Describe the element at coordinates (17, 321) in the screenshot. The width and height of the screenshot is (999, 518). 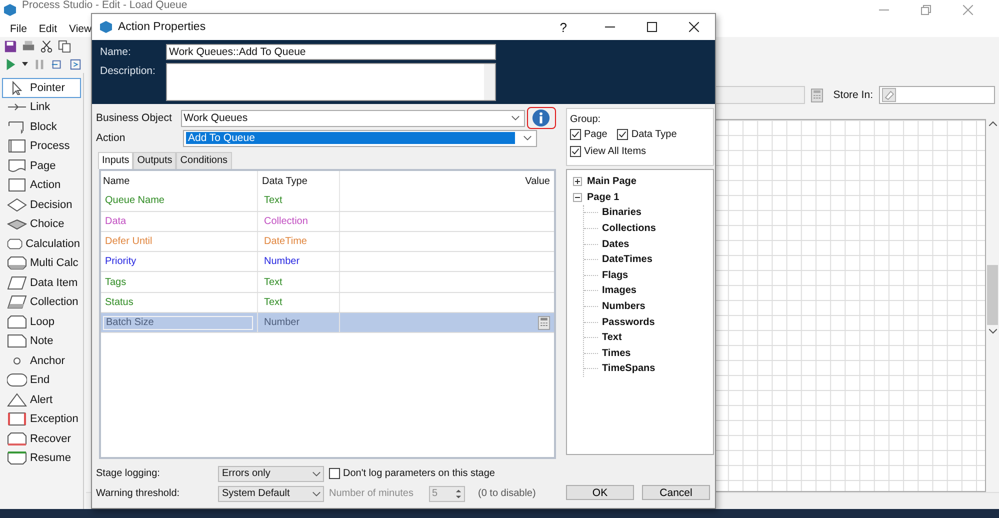
I see `loop-icon` at that location.